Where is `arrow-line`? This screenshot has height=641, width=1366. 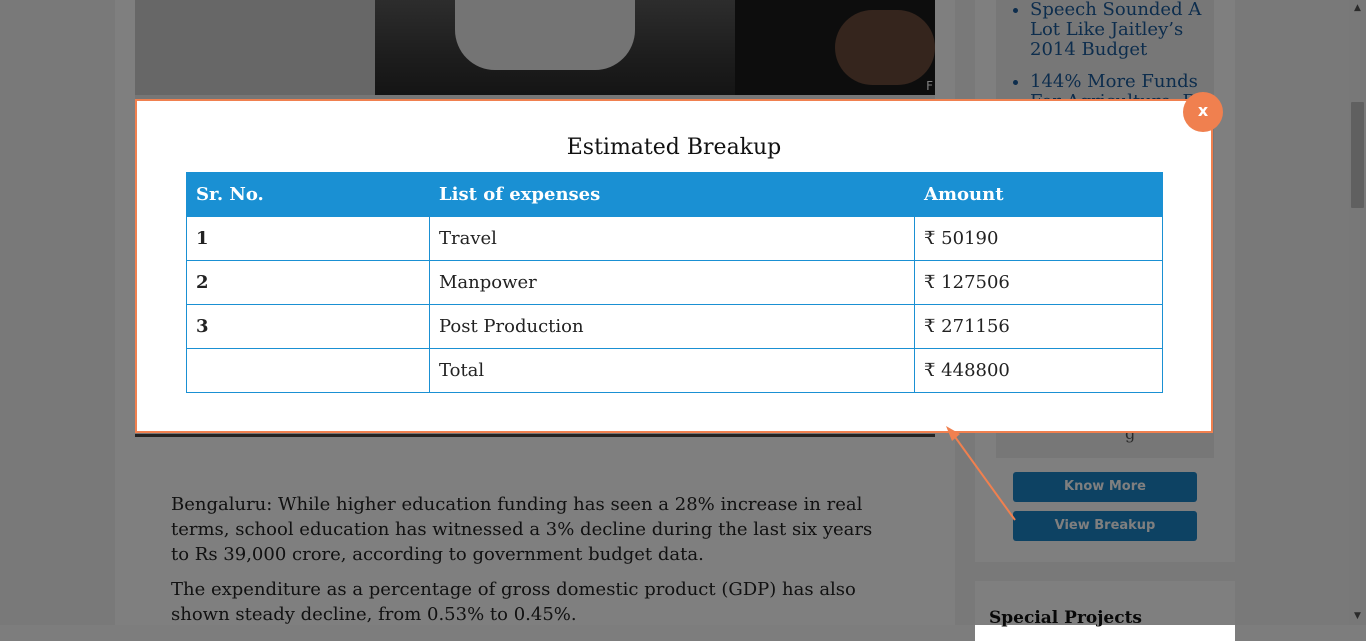 arrow-line is located at coordinates (982, 475).